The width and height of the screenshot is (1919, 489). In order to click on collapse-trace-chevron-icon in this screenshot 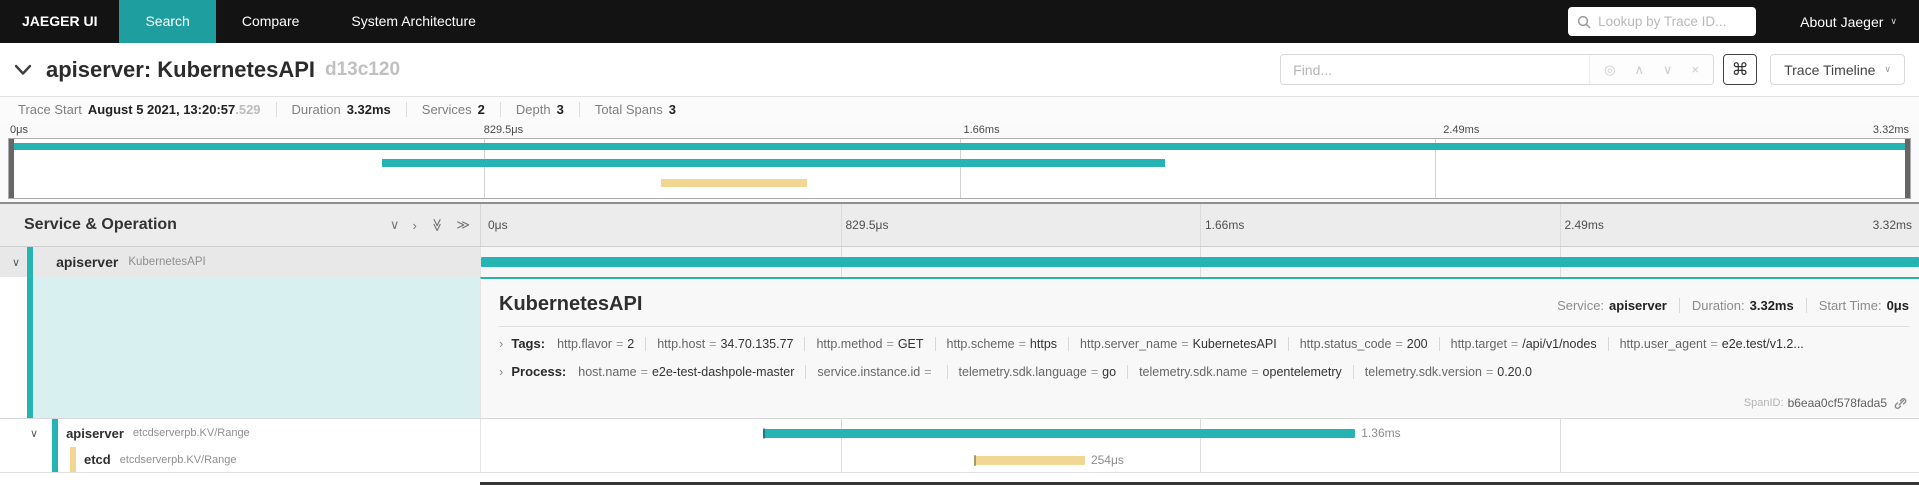, I will do `click(27, 70)`.